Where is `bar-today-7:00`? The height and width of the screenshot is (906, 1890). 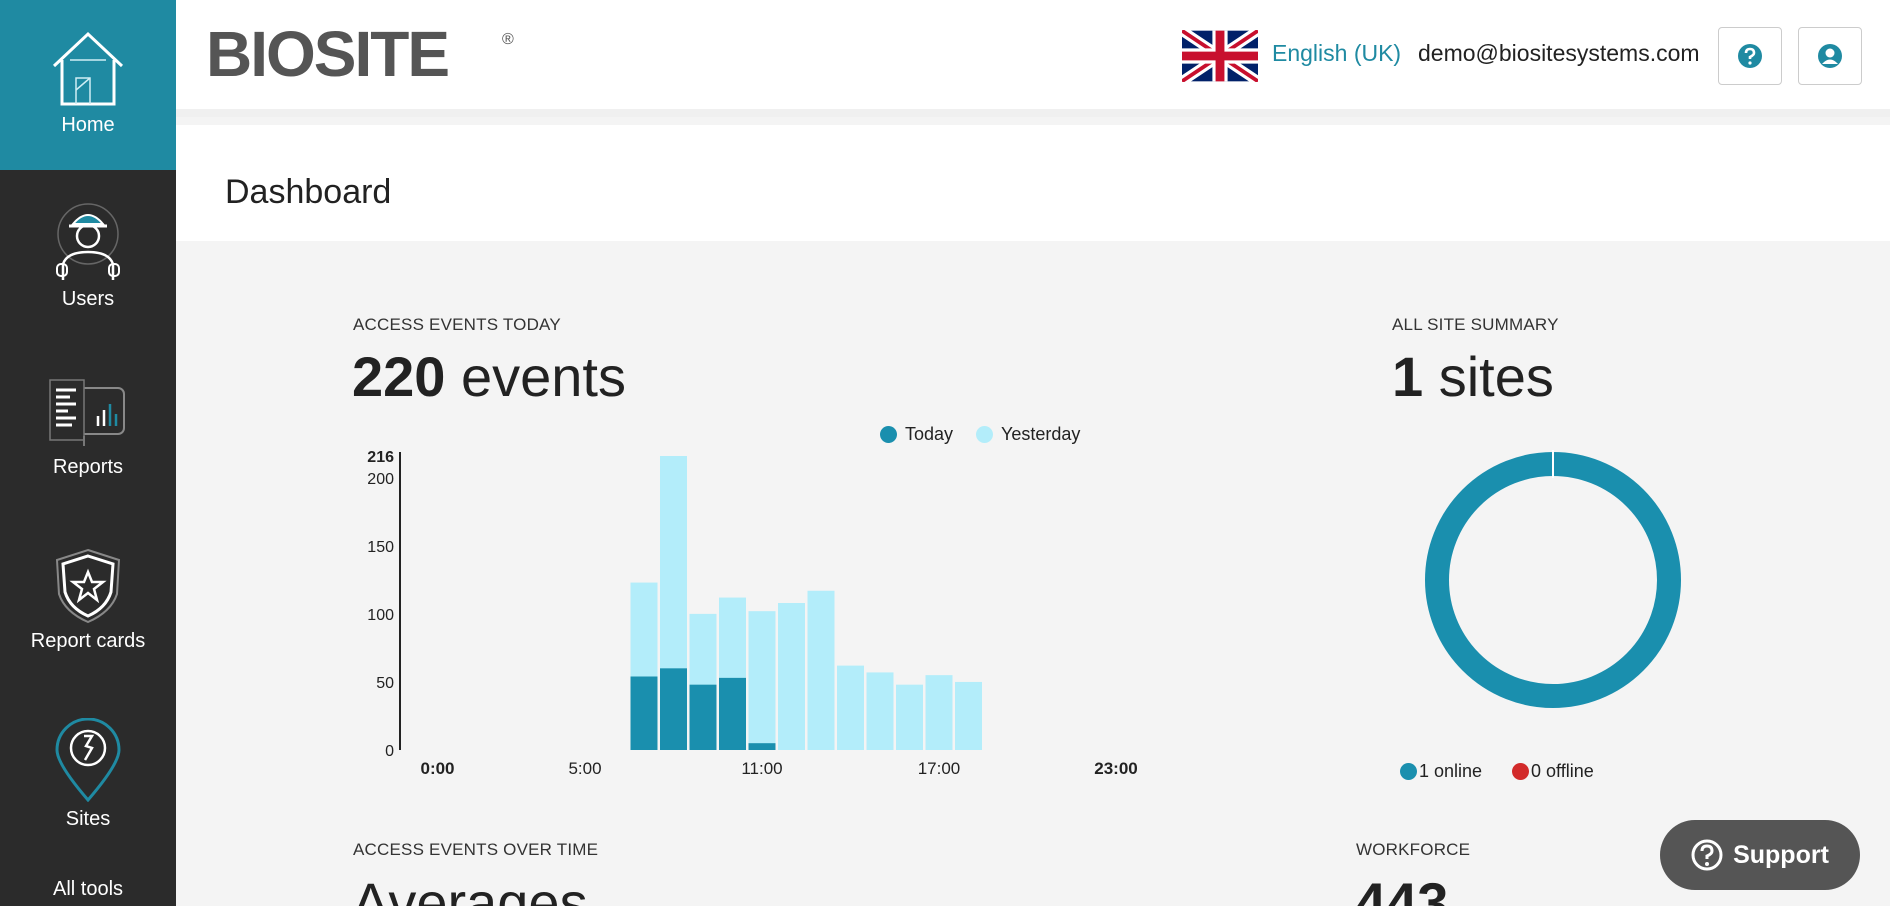 bar-today-7:00 is located at coordinates (644, 713).